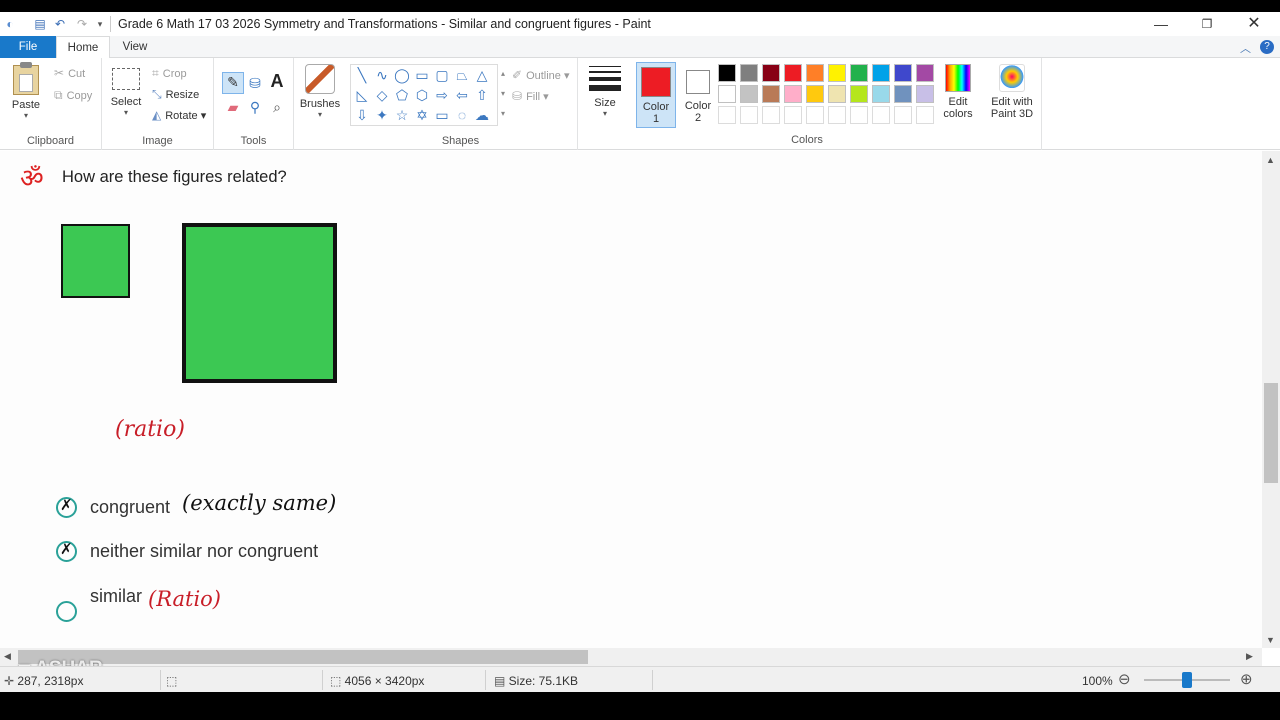  What do you see at coordinates (116, 596) in the screenshot?
I see `option-similar-label: similar` at bounding box center [116, 596].